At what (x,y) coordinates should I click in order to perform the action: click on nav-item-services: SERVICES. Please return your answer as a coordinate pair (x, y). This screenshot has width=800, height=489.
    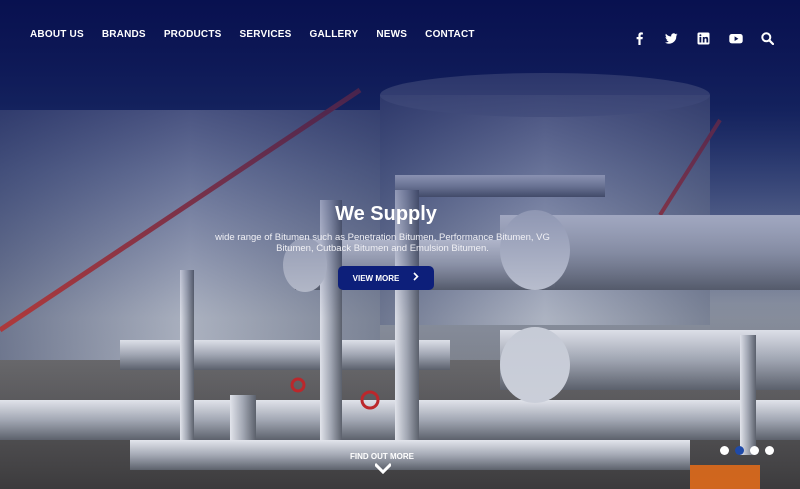
    Looking at the image, I should click on (266, 34).